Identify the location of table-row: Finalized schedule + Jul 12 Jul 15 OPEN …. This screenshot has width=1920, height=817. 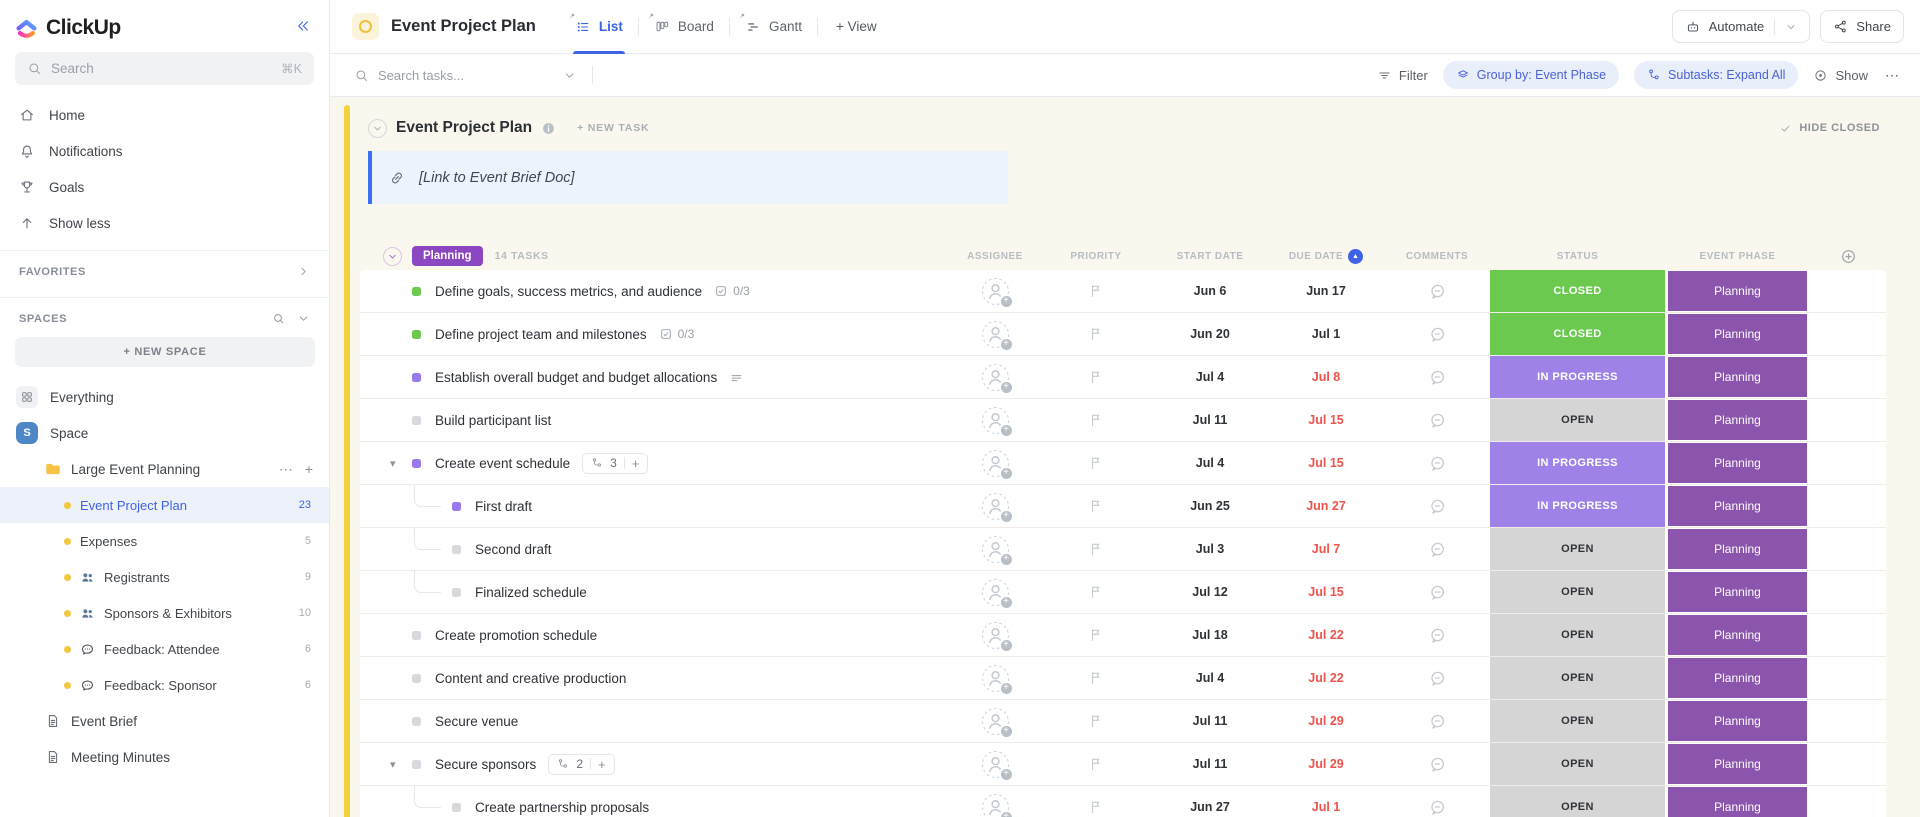
(1123, 592).